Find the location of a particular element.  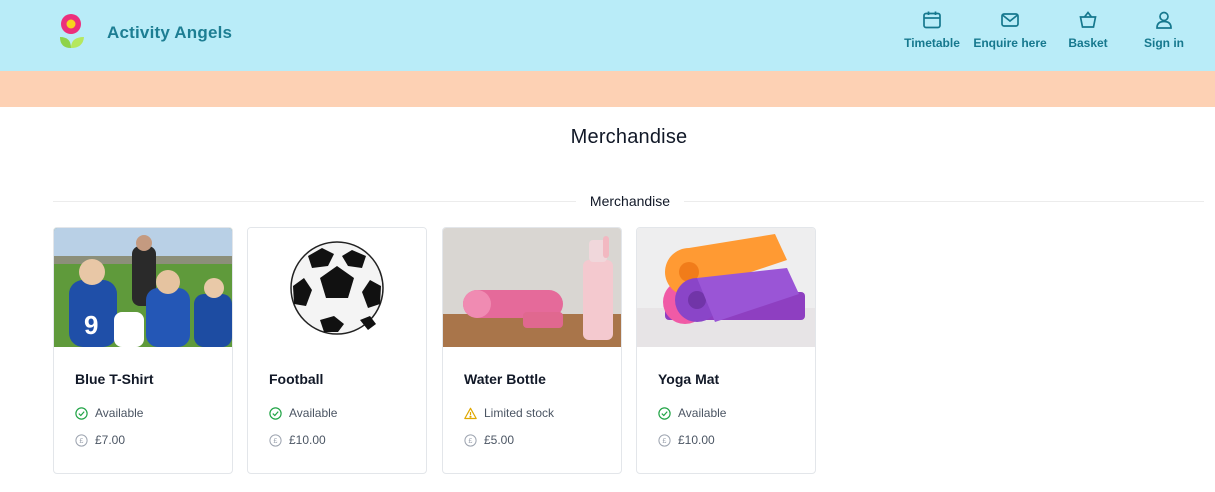

warning-icon is located at coordinates (470, 413).